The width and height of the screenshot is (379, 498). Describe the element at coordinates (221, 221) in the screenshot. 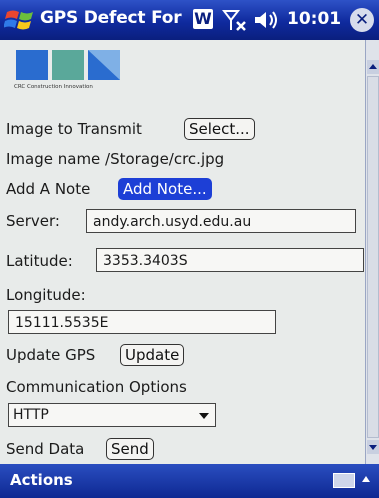

I see `server-input: andy.arch.usyd.edu.au` at that location.